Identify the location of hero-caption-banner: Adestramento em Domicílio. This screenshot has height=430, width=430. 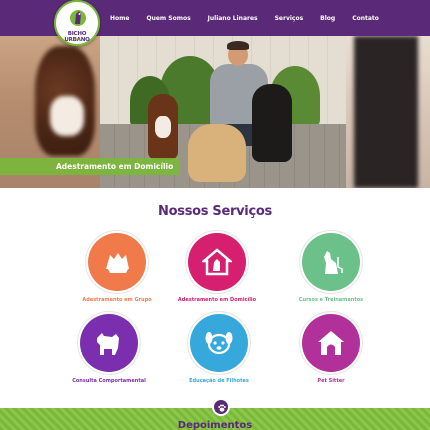
(90, 166).